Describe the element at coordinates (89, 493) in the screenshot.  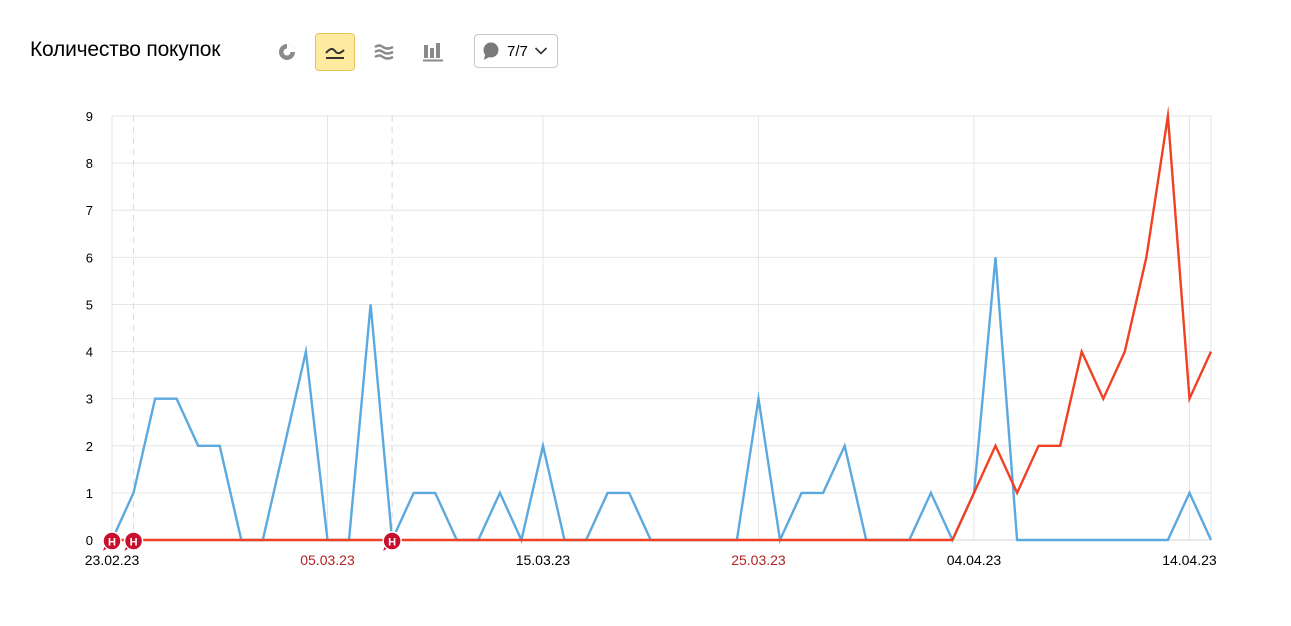
I see `y-tick-label: 1` at that location.